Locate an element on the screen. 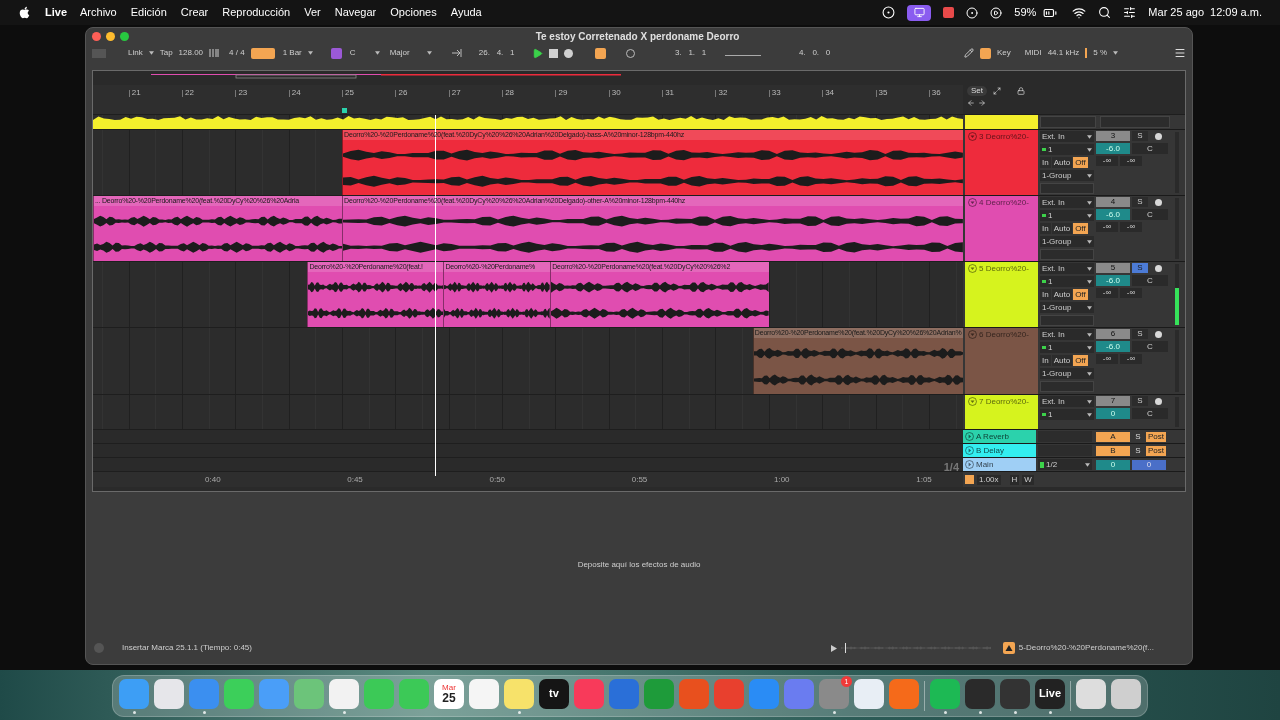  position-field: 26. 4. 1 is located at coordinates (496, 53).